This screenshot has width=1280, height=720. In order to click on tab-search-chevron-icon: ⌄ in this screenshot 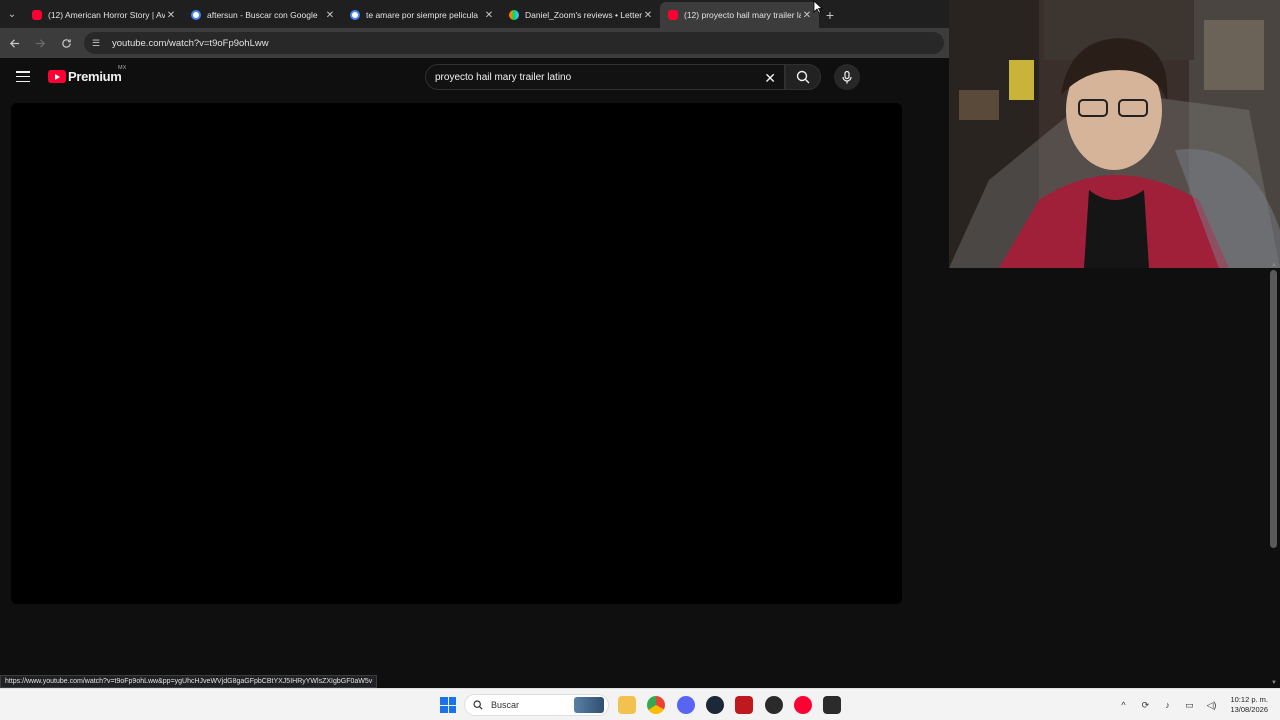, I will do `click(12, 14)`.